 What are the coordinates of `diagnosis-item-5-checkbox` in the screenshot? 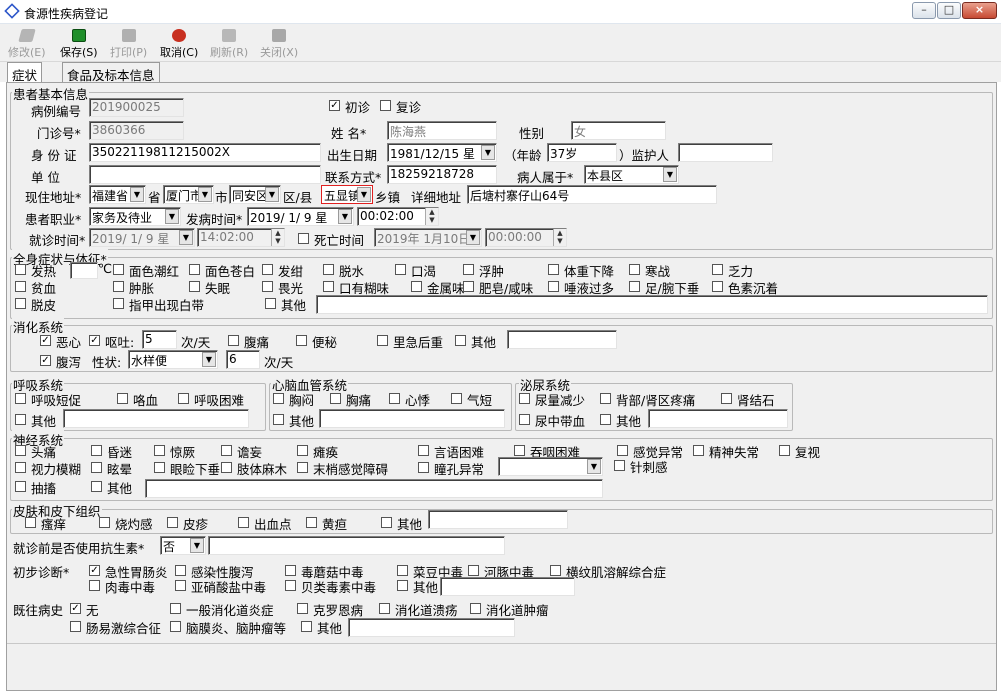 It's located at (555, 570).